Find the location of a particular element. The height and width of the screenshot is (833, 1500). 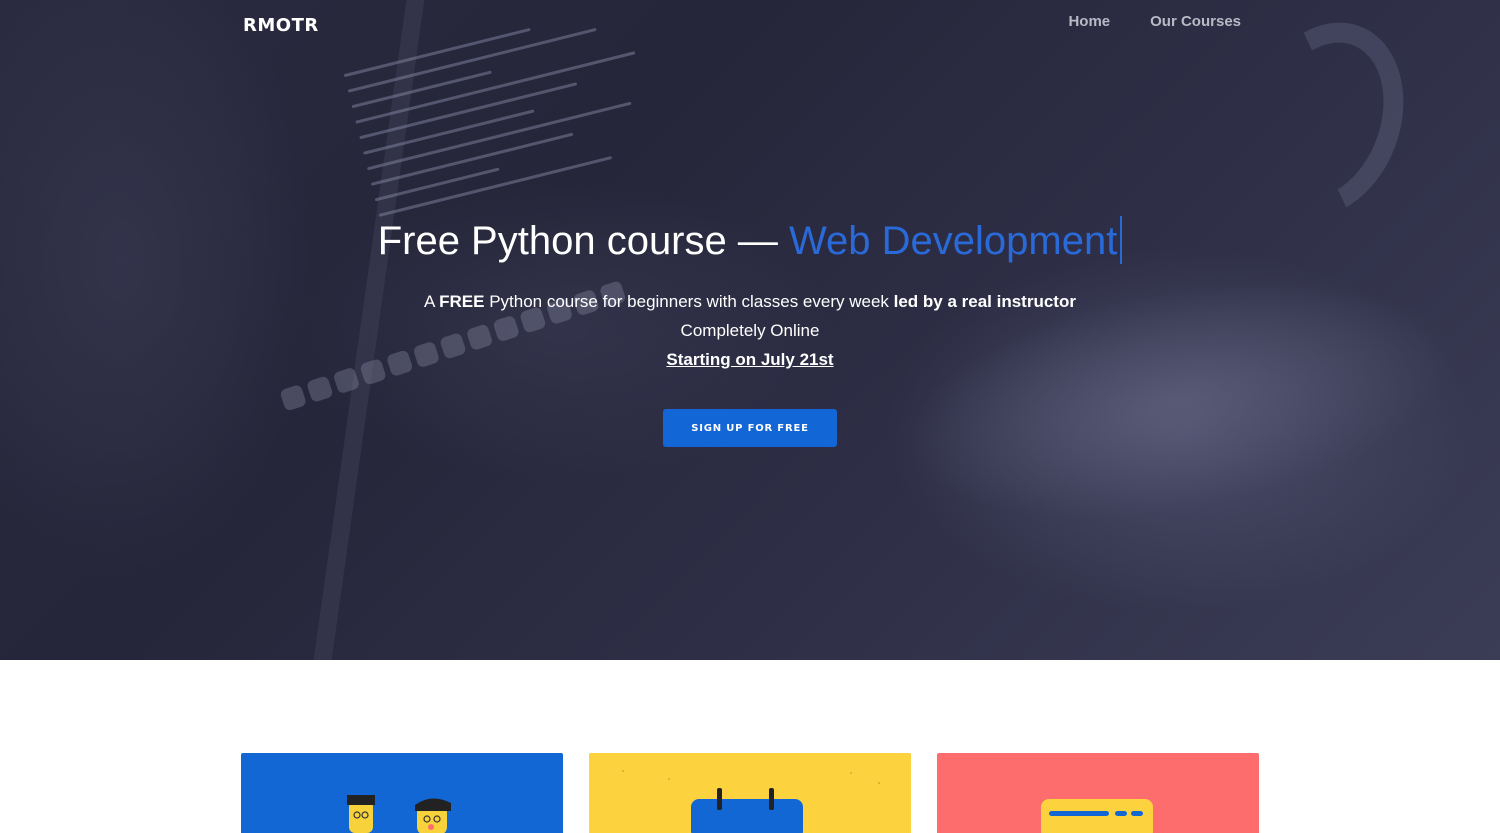

desc-instructor: led by a real instructor is located at coordinates (984, 301).